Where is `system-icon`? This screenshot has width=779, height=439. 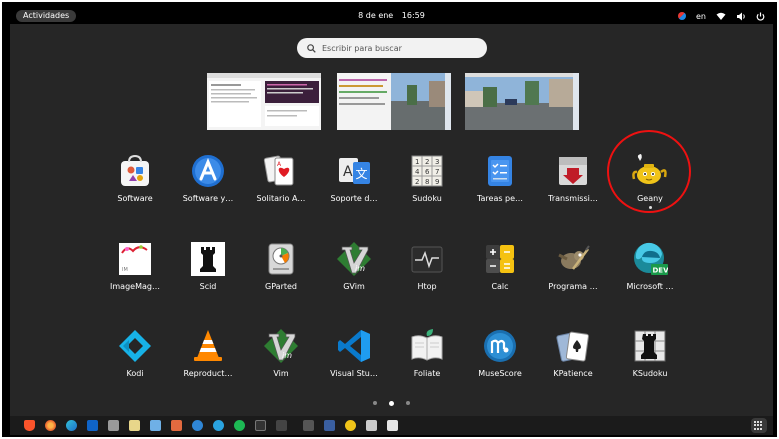 system-icon is located at coordinates (329, 425).